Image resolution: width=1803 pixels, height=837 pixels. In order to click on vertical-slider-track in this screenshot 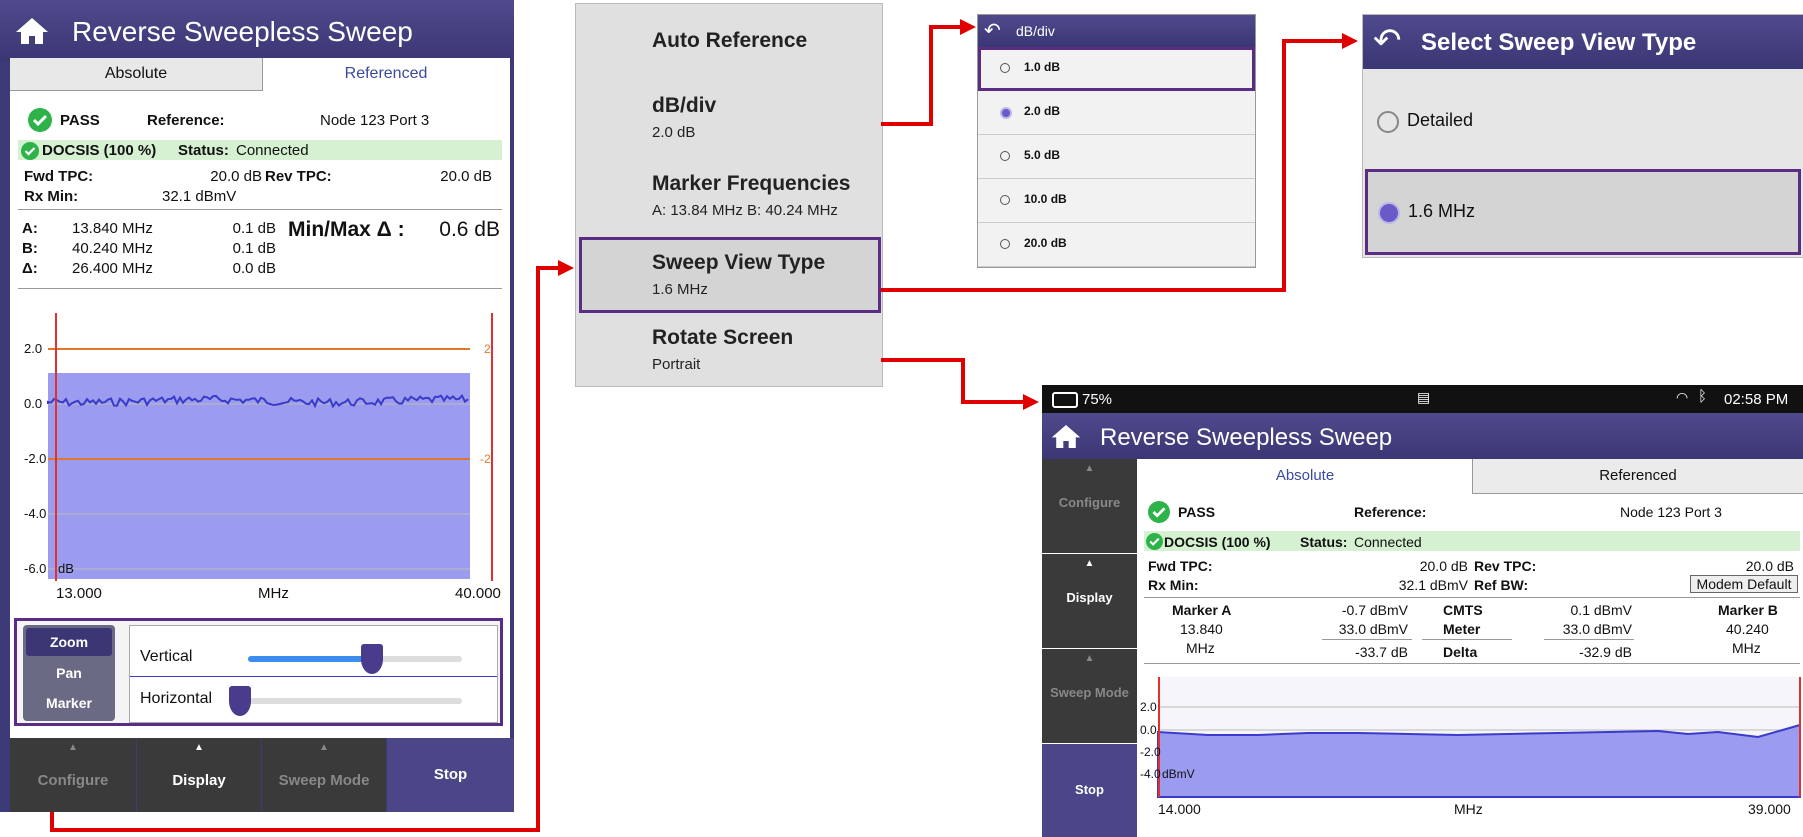, I will do `click(355, 659)`.